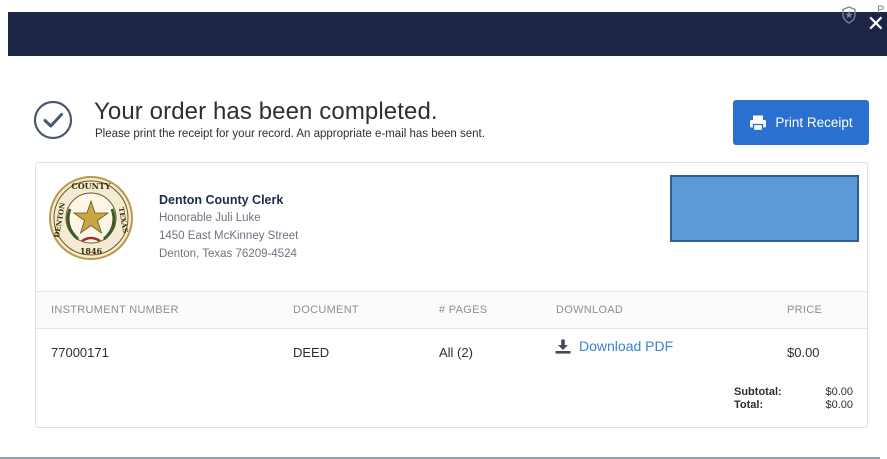 This screenshot has width=887, height=459. Describe the element at coordinates (758, 123) in the screenshot. I see `printer-icon` at that location.